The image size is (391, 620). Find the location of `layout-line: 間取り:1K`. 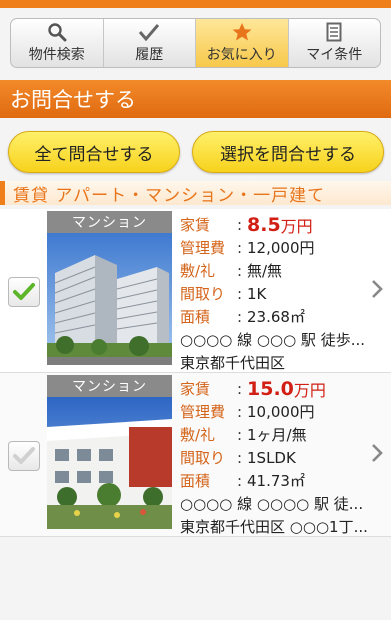

layout-line: 間取り:1K is located at coordinates (277, 293).